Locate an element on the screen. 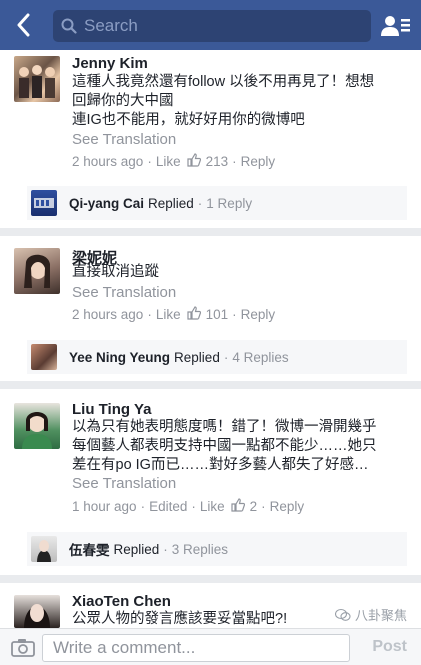 This screenshot has width=421, height=665. camera-icon is located at coordinates (23, 647).